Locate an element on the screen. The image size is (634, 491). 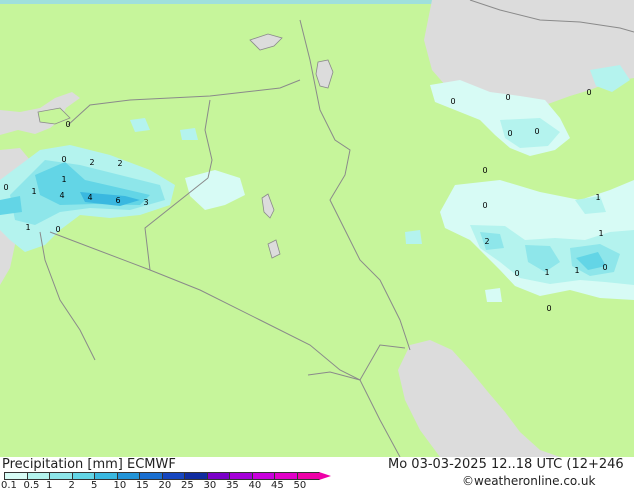
legend-arrow is located at coordinates (325, 476).